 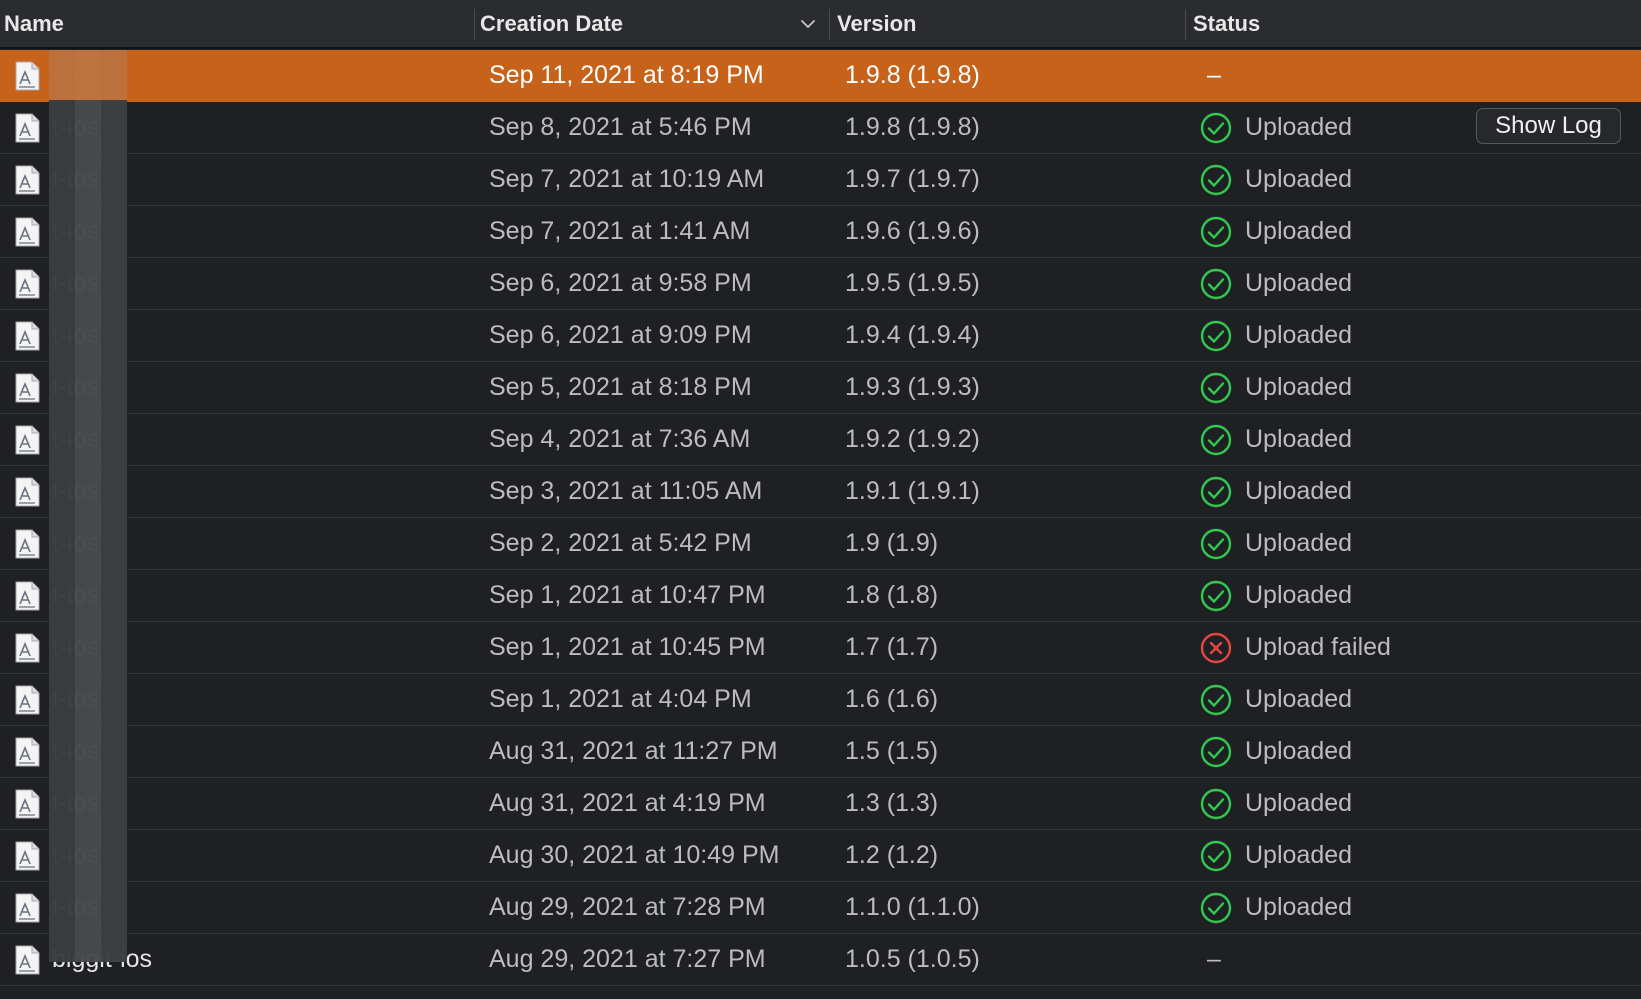 I want to click on status-text: Upload failed, so click(x=1318, y=647).